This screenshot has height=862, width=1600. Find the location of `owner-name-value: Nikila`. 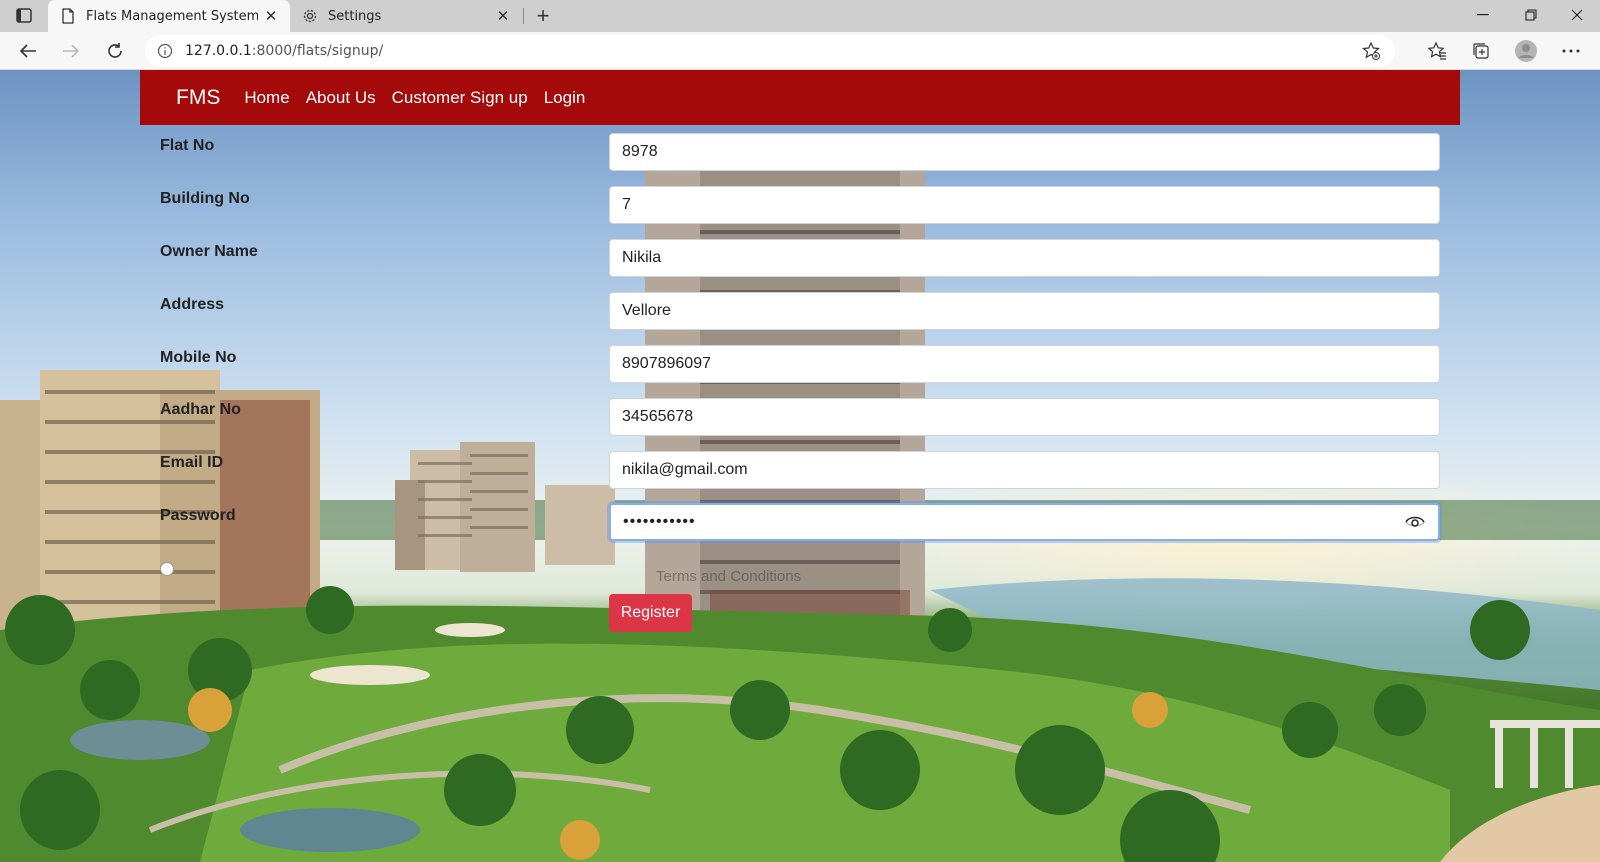

owner-name-value: Nikila is located at coordinates (642, 257).